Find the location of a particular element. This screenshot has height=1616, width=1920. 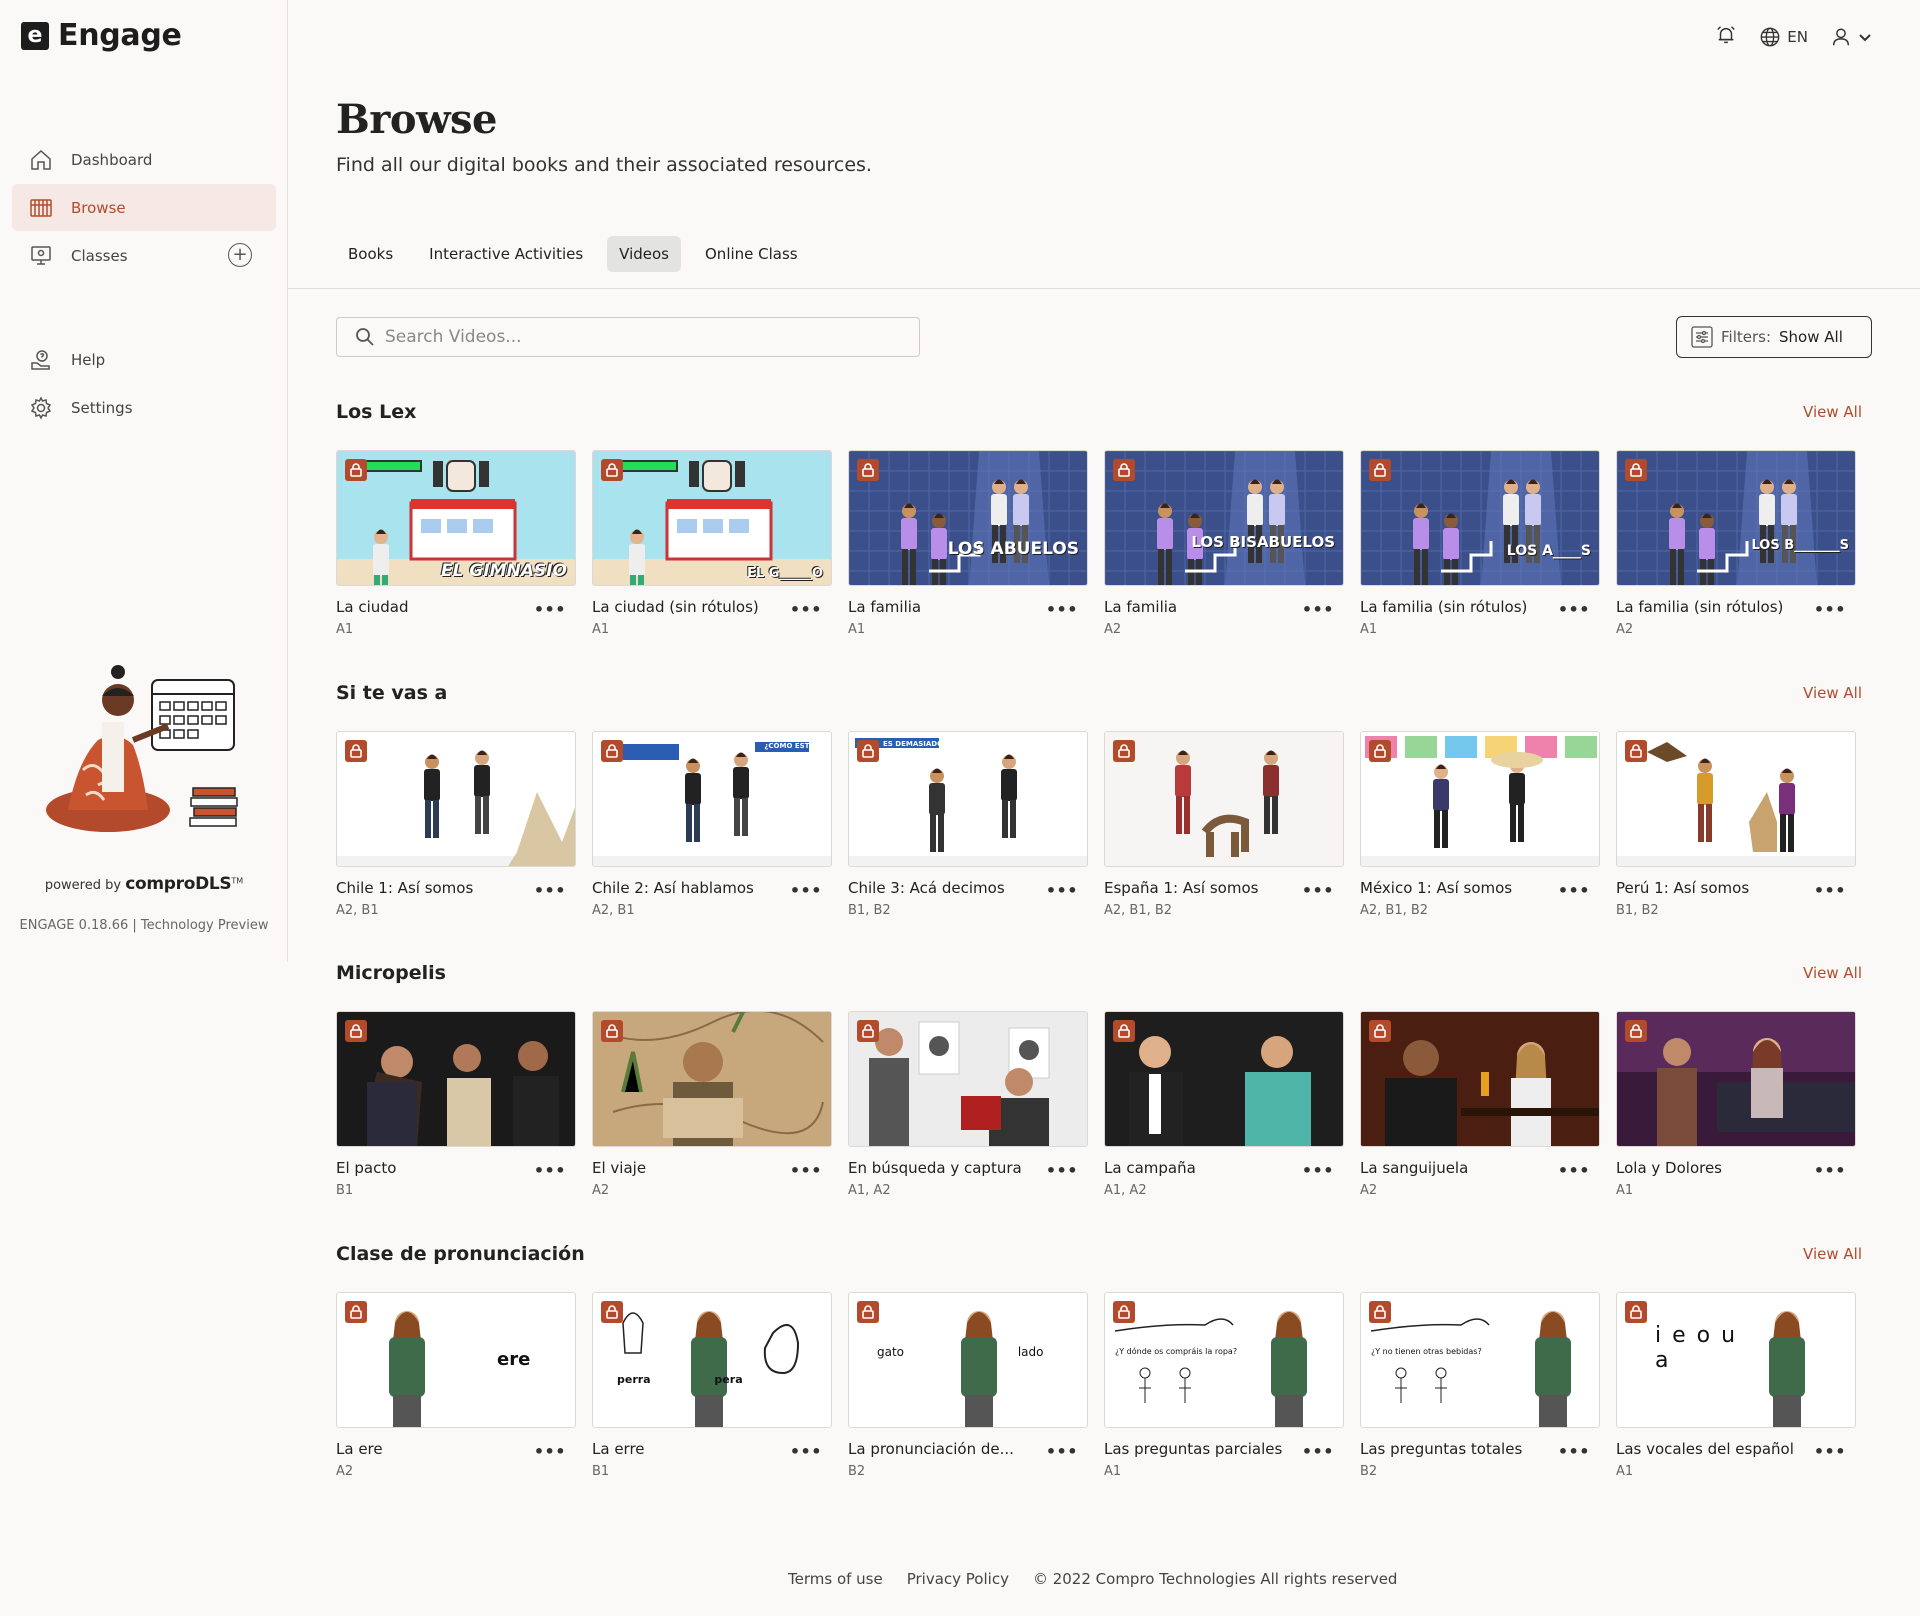

video-card: i e o u a Las vocales del español A1 ••• is located at coordinates (1736, 1385).